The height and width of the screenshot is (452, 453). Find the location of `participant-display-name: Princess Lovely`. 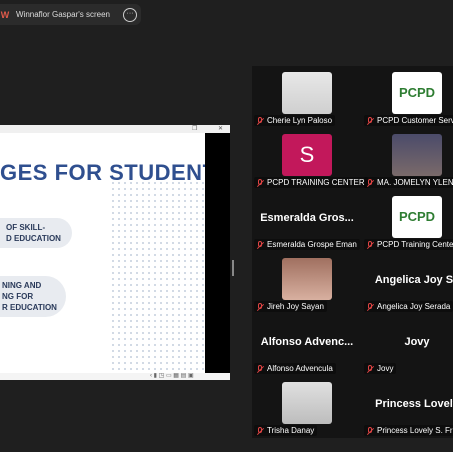

participant-display-name: Princess Lovely is located at coordinates (414, 404).